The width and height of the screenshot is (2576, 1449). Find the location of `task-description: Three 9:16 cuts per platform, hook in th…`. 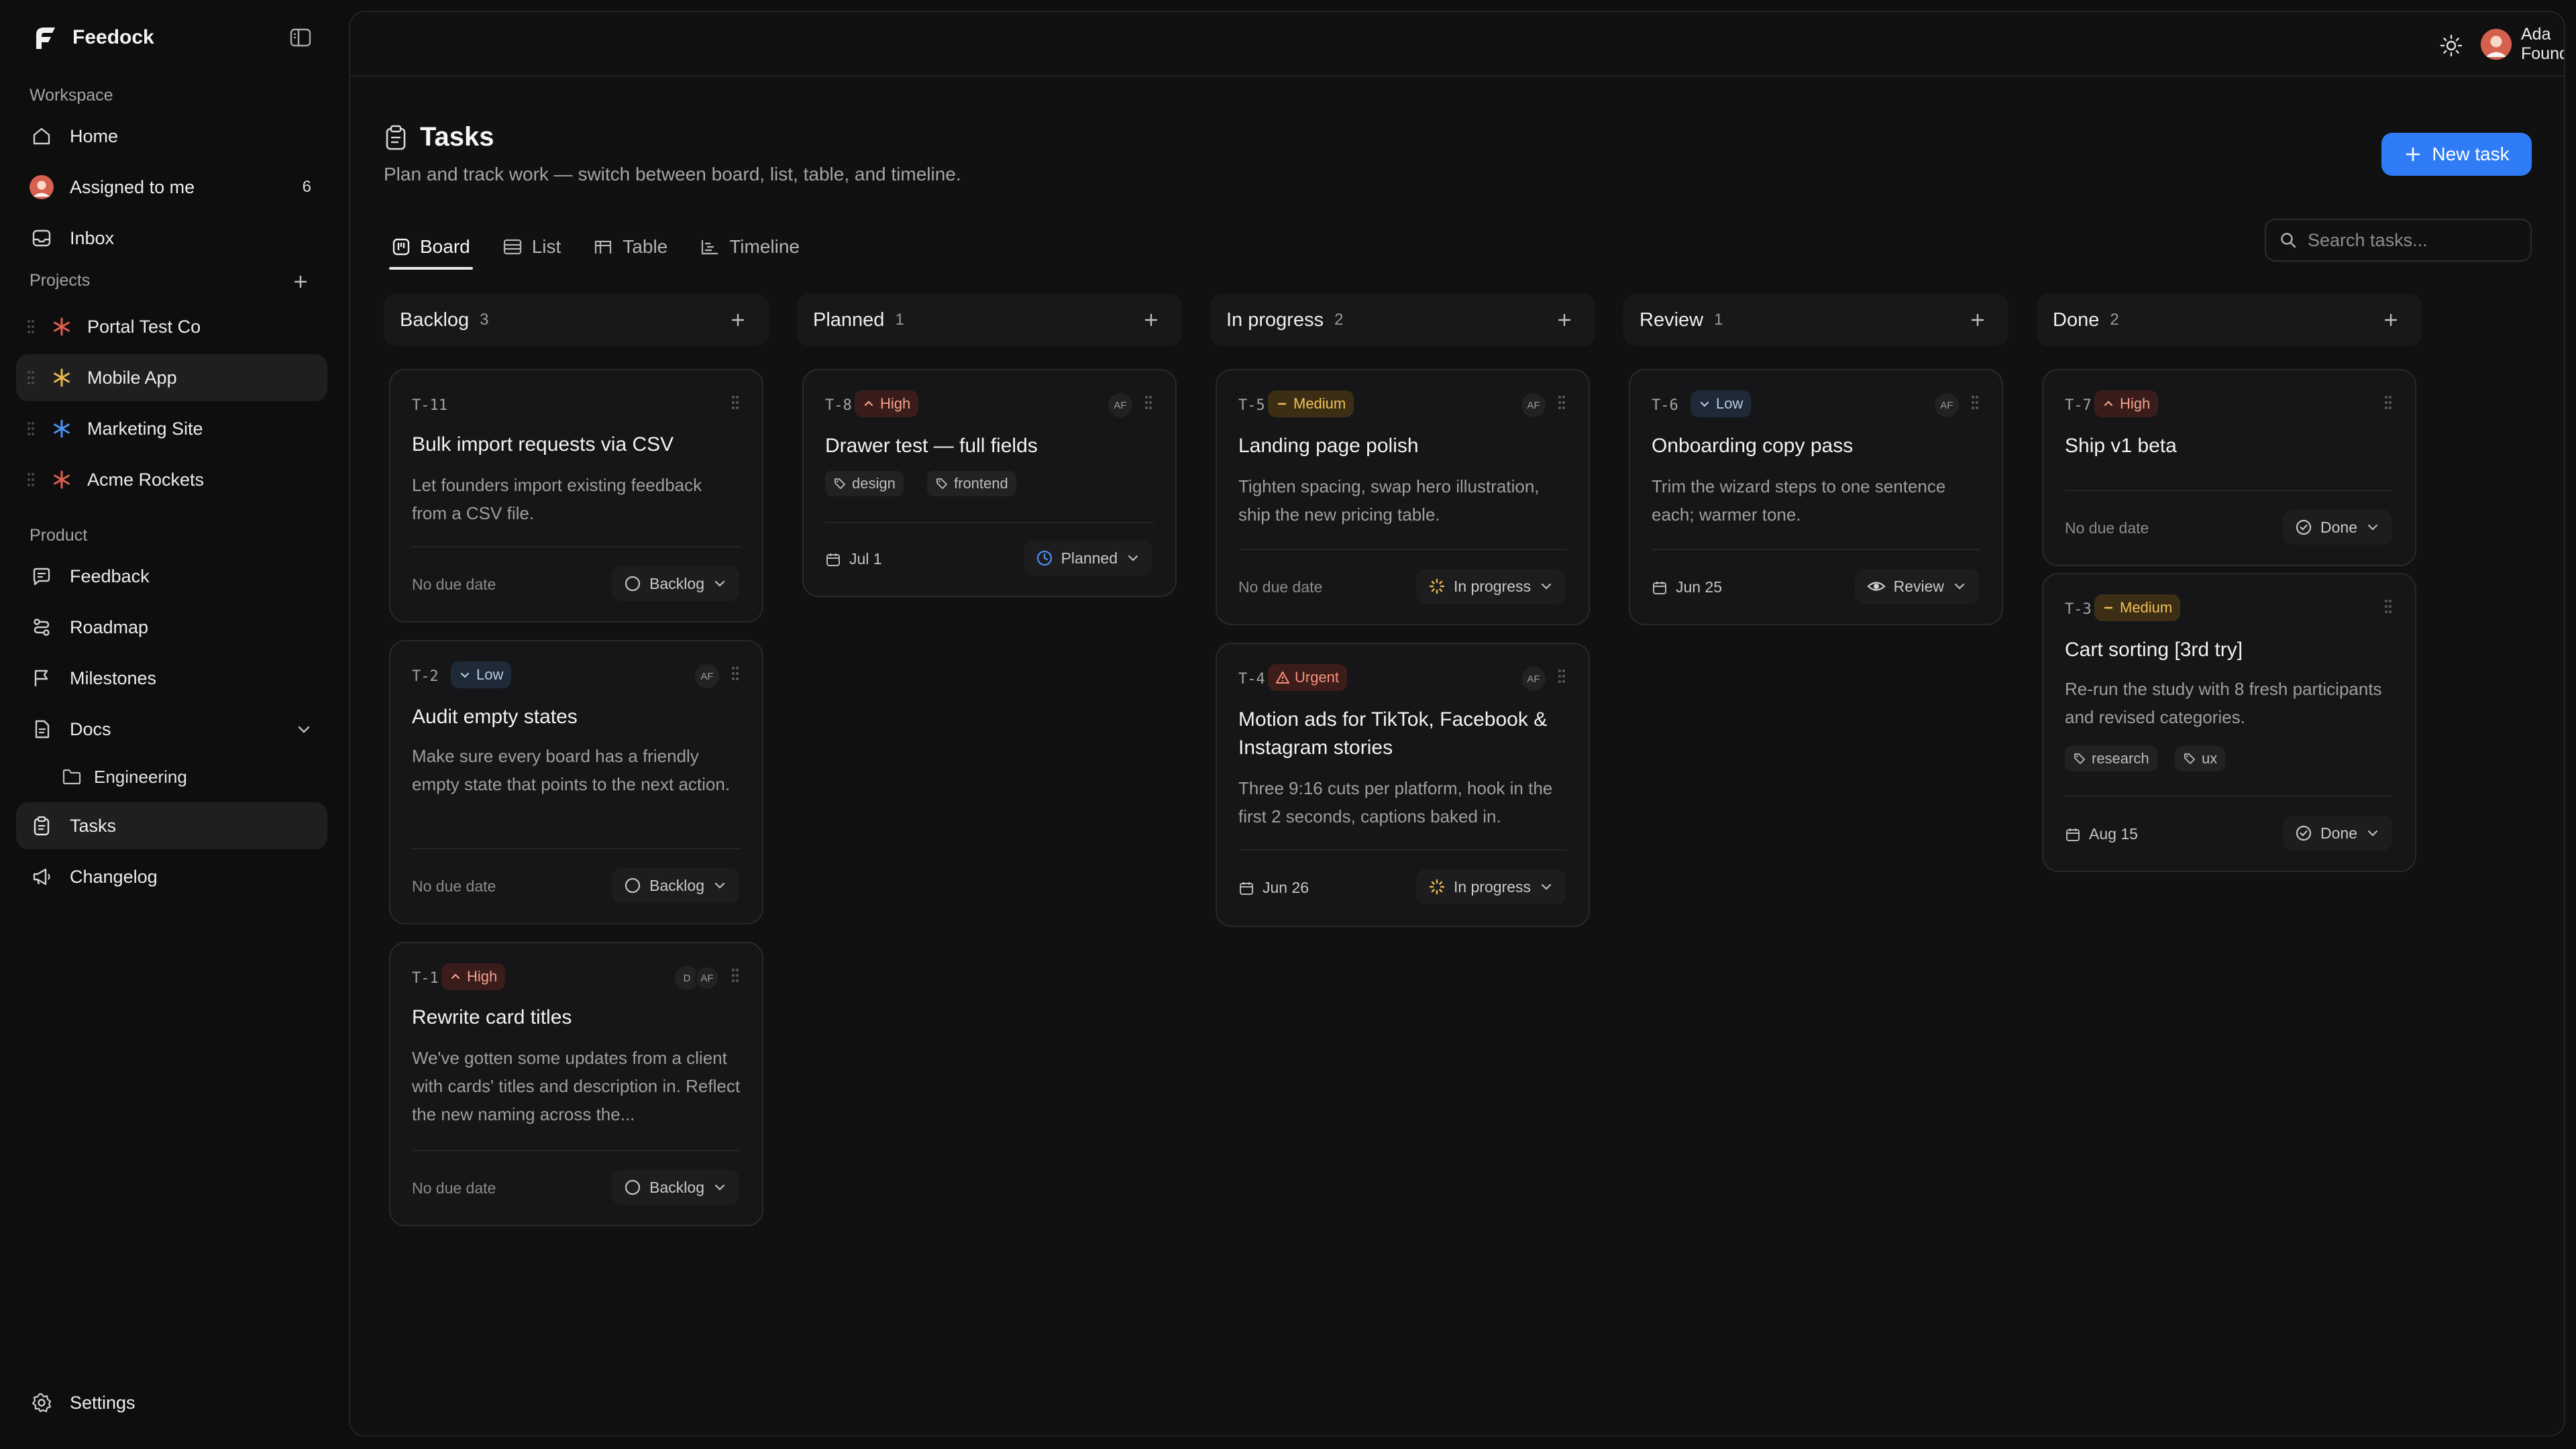

task-description: Three 9:16 cuts per platform, hook in th… is located at coordinates (1395, 802).